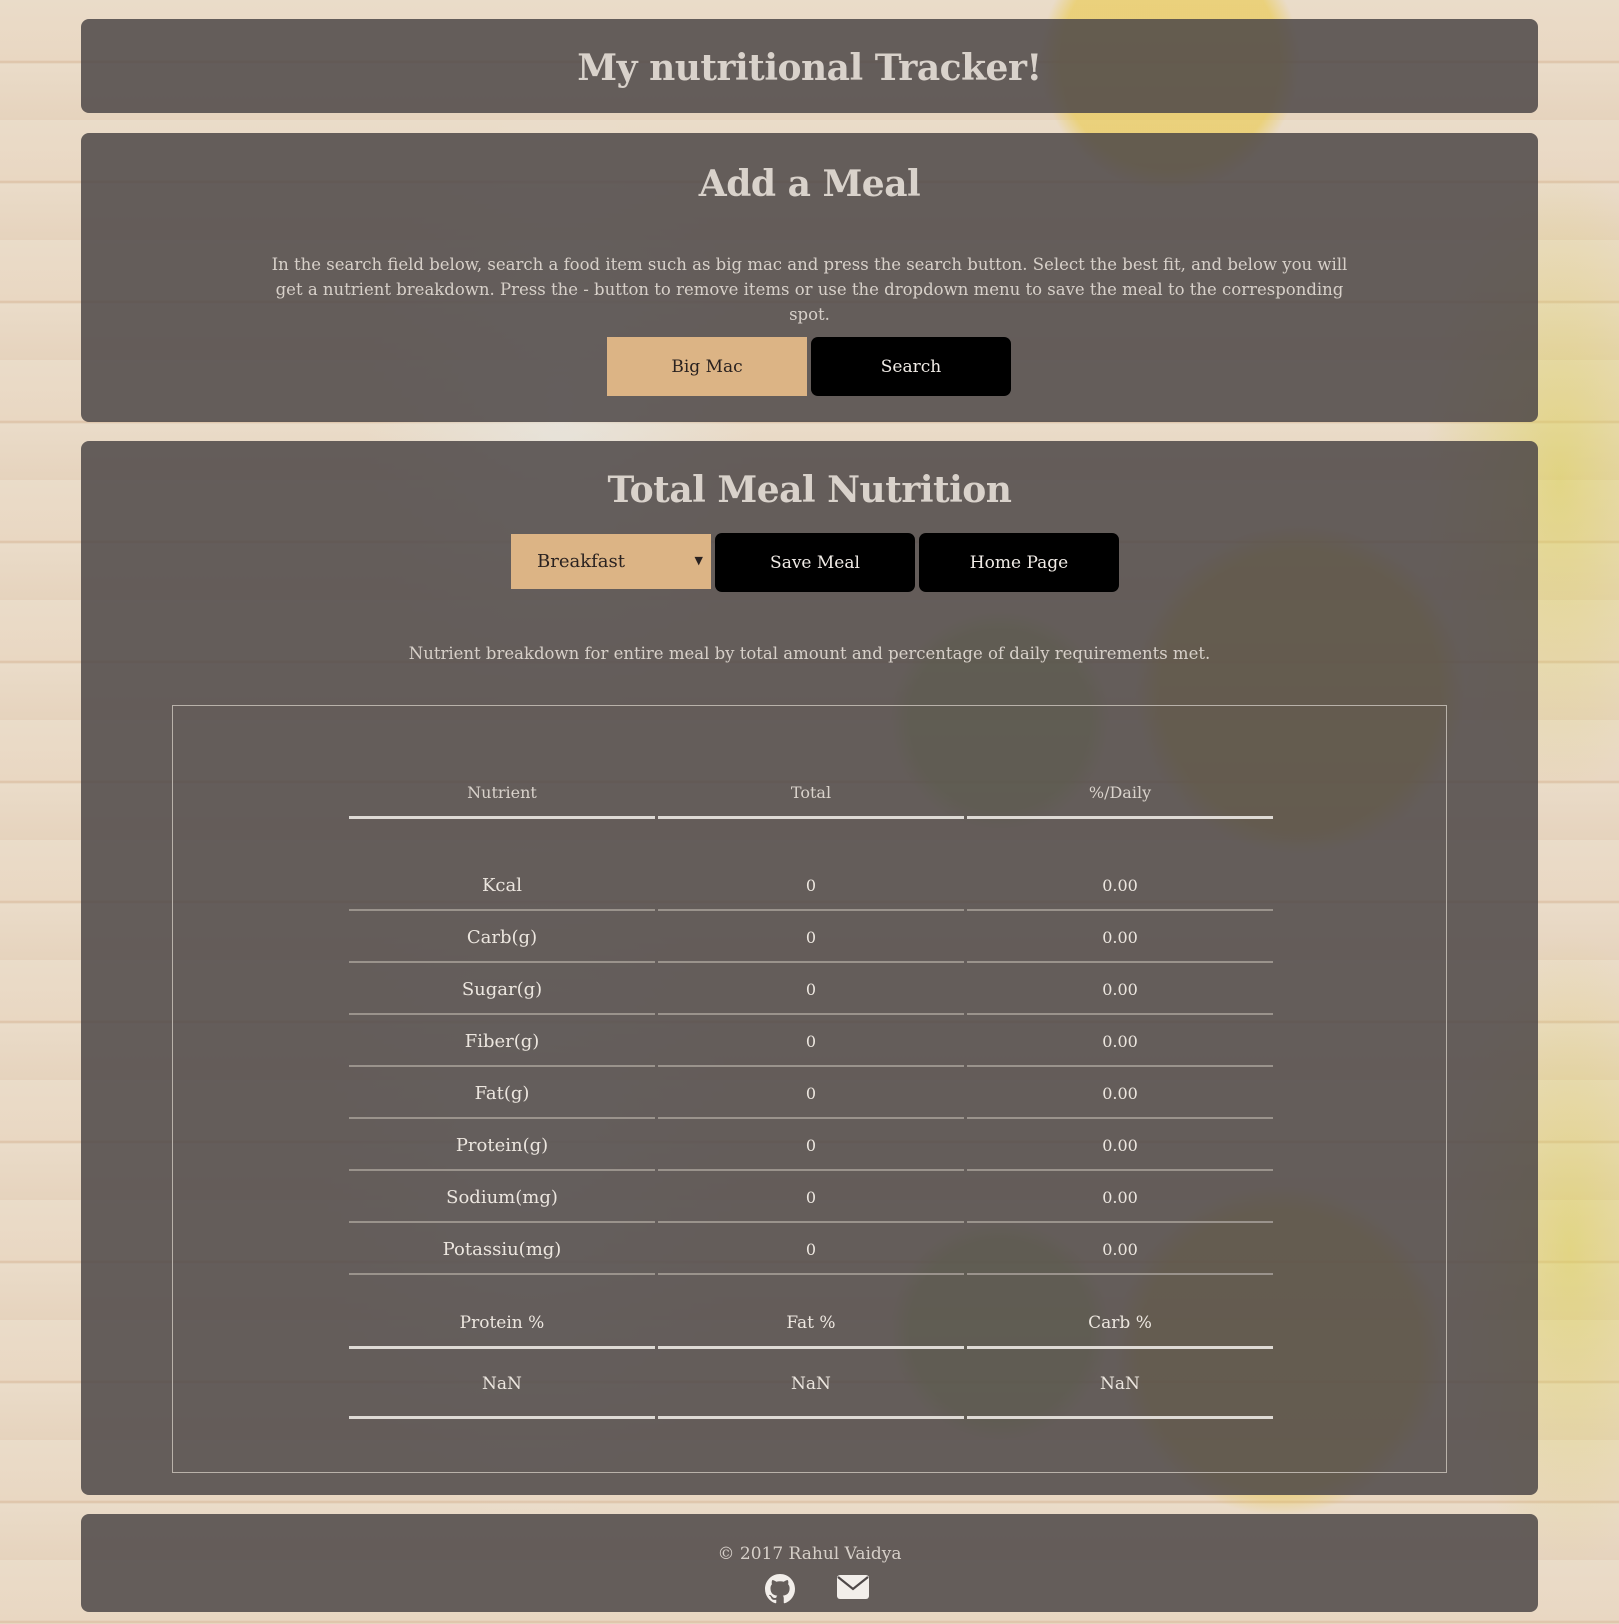 Image resolution: width=1619 pixels, height=1624 pixels. Describe the element at coordinates (815, 562) in the screenshot. I see `save-meal-button: Save Meal` at that location.